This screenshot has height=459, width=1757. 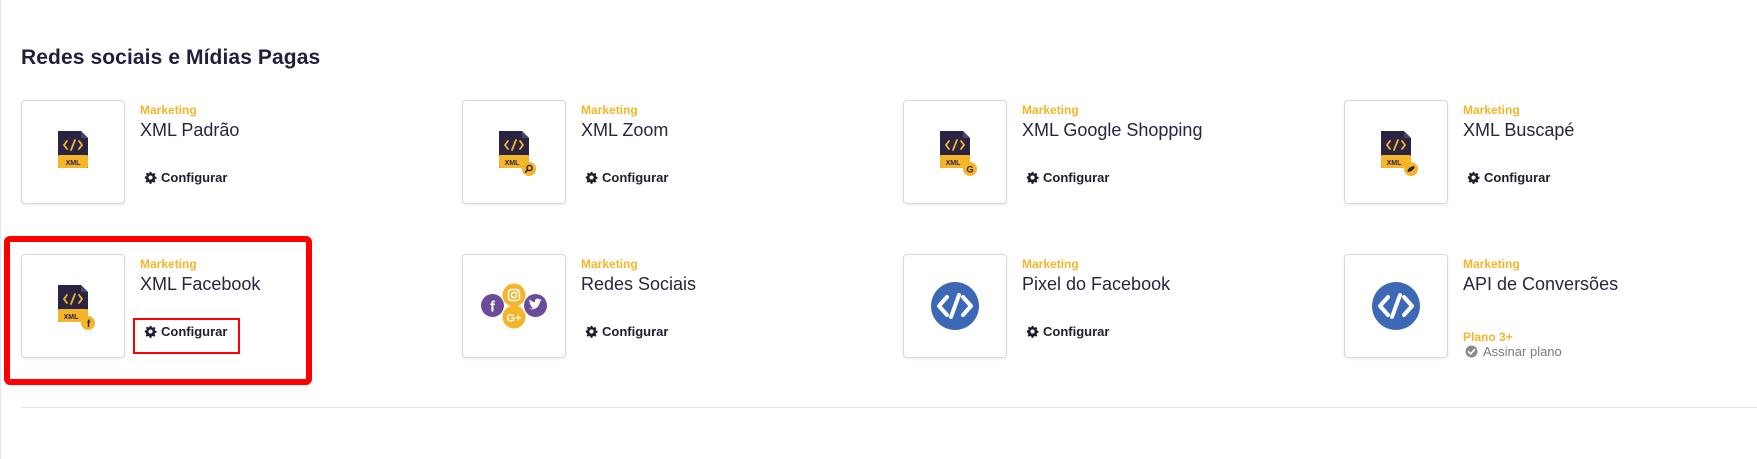 I want to click on integration-card-redes-sociais: f G+ Marketing Redes Sociais Configurar, so click(x=677, y=309).